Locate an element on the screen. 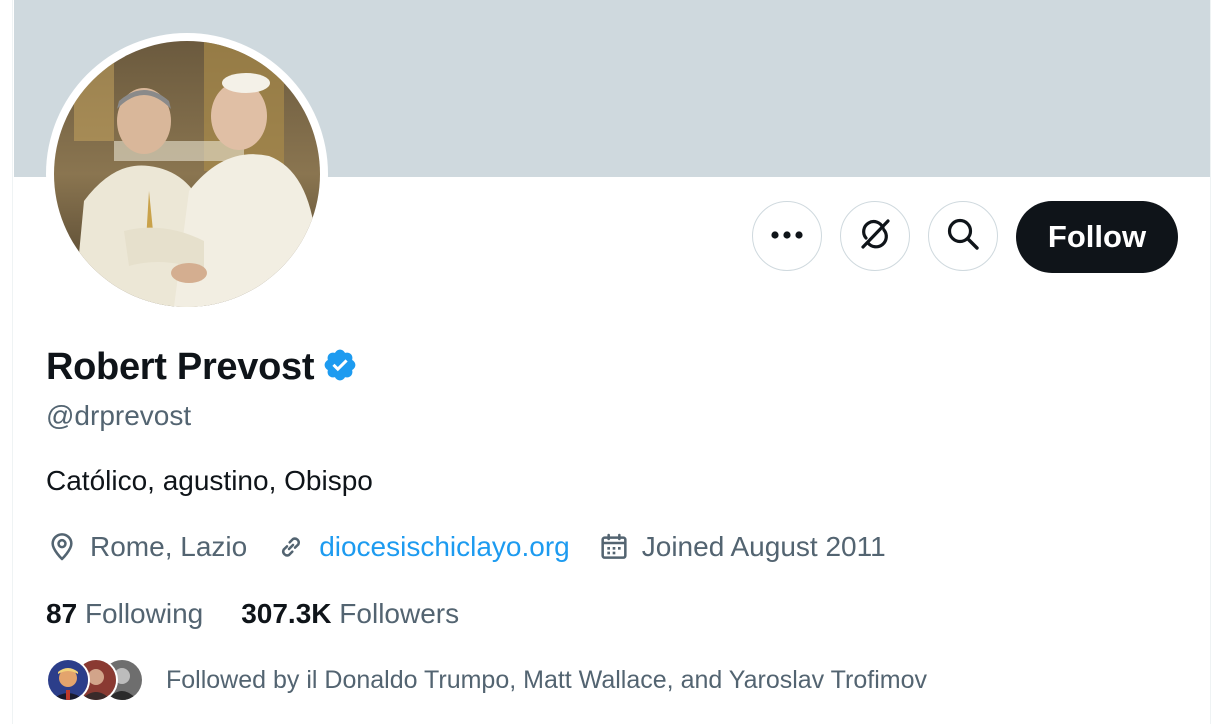 This screenshot has width=1226, height=724. following-stat: 87 Following is located at coordinates (124, 614).